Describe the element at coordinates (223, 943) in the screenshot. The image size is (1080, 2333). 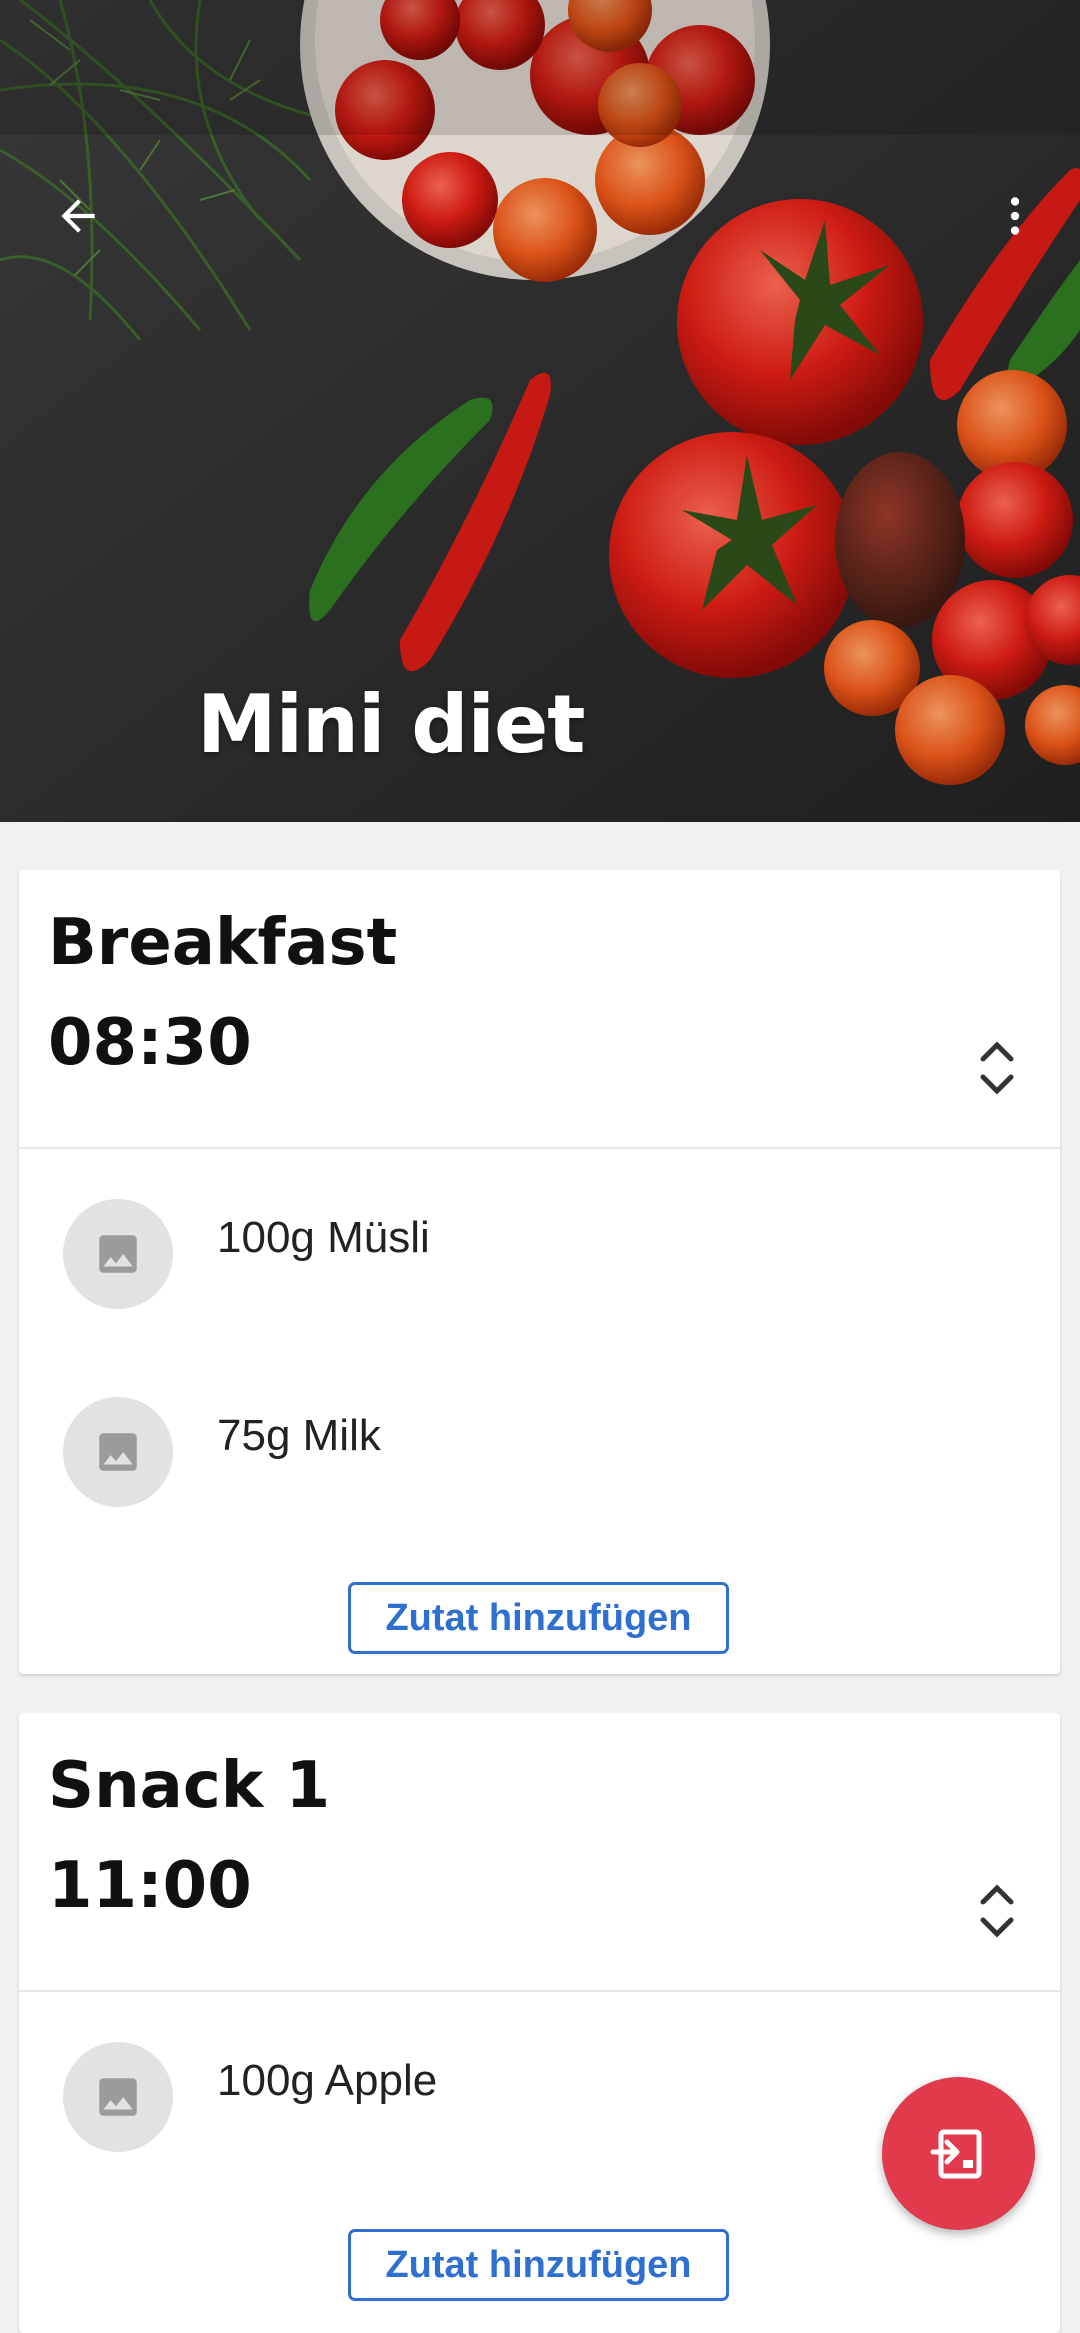
I see `meal-name: Breakfast` at that location.